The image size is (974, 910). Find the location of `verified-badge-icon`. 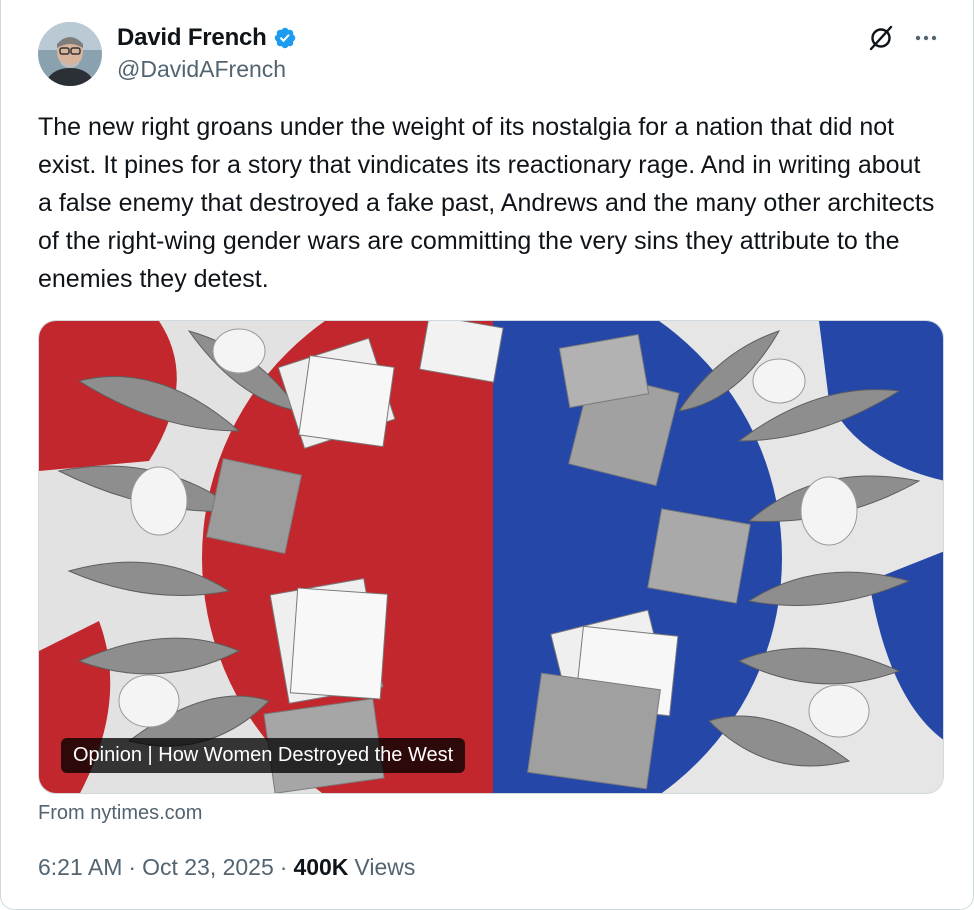

verified-badge-icon is located at coordinates (284, 38).